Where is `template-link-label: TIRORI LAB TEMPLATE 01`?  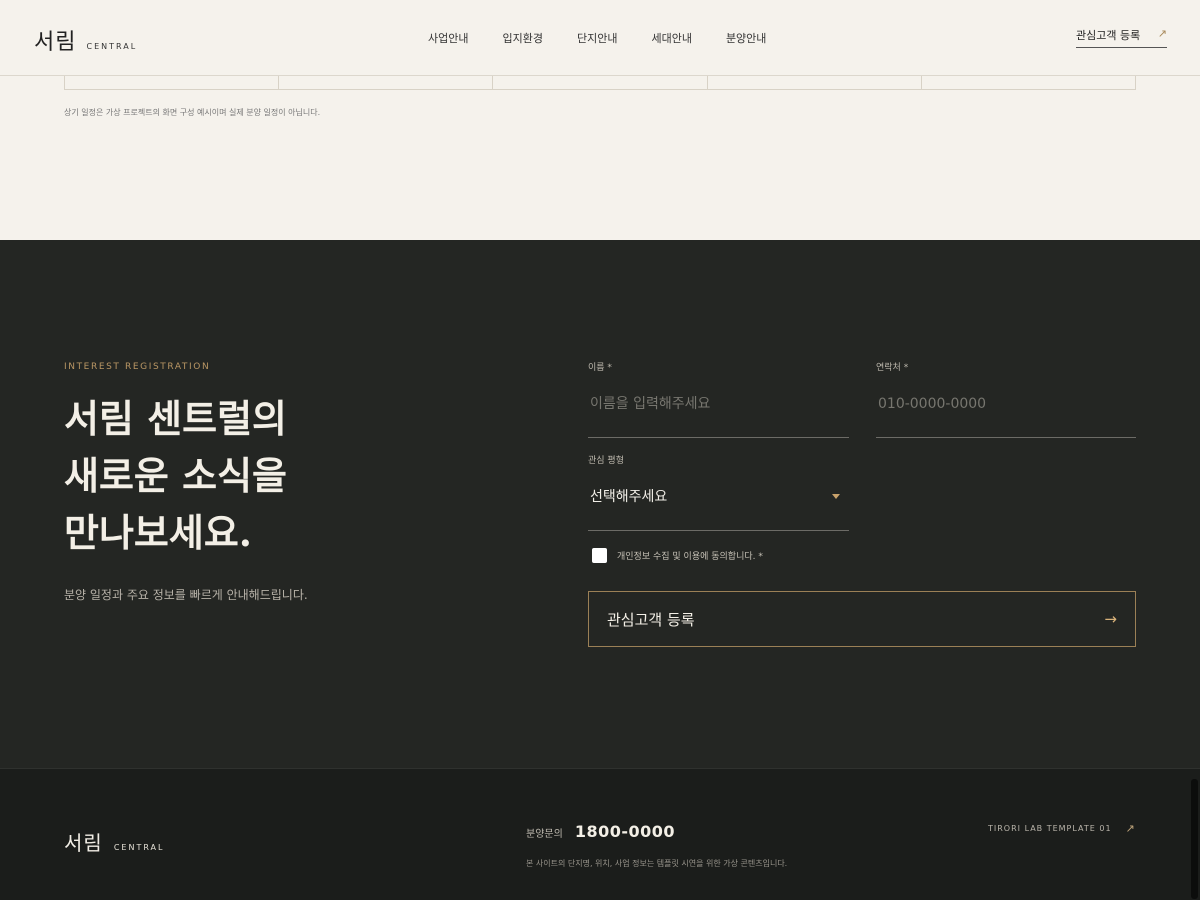 template-link-label: TIRORI LAB TEMPLATE 01 is located at coordinates (1050, 828).